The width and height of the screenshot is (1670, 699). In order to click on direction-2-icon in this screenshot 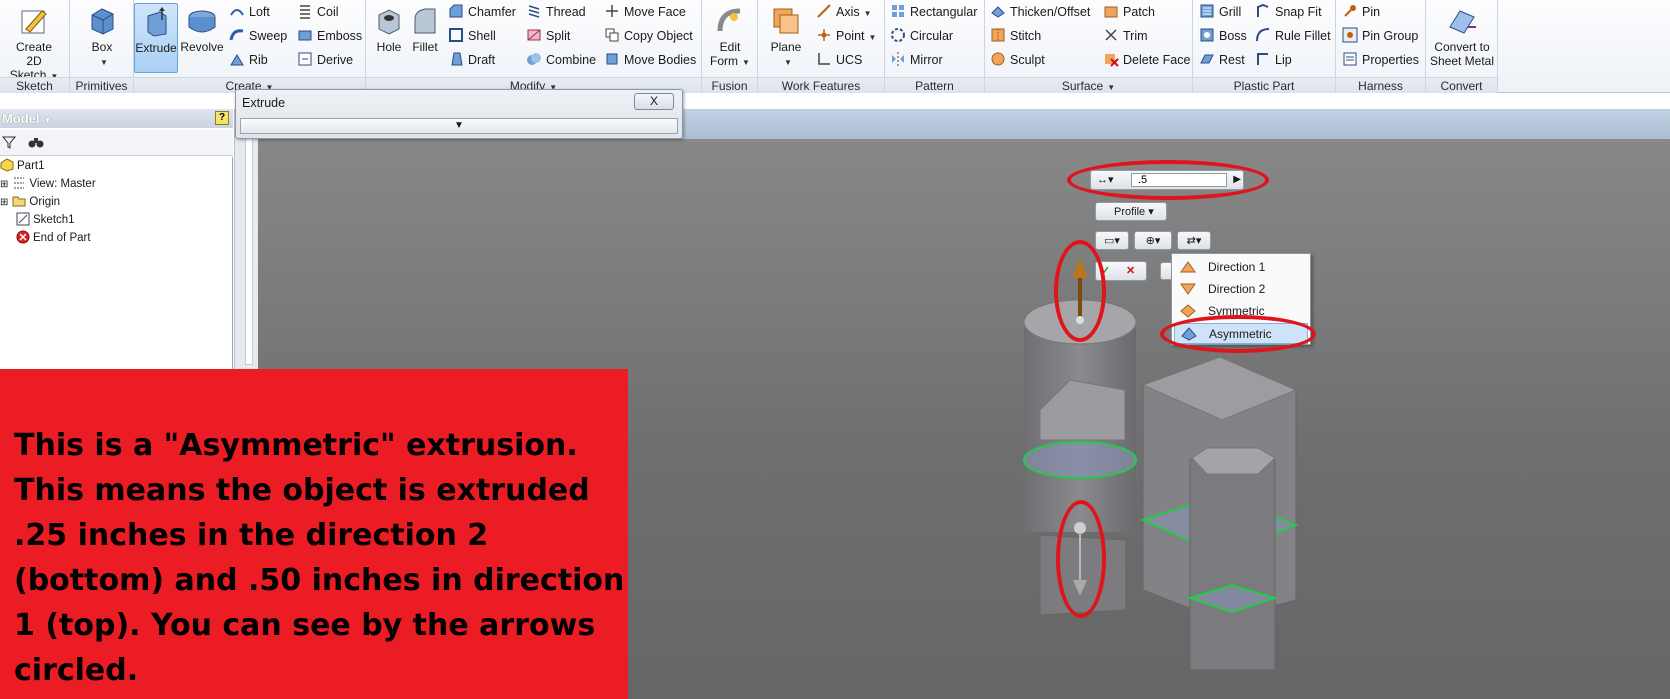, I will do `click(1188, 289)`.